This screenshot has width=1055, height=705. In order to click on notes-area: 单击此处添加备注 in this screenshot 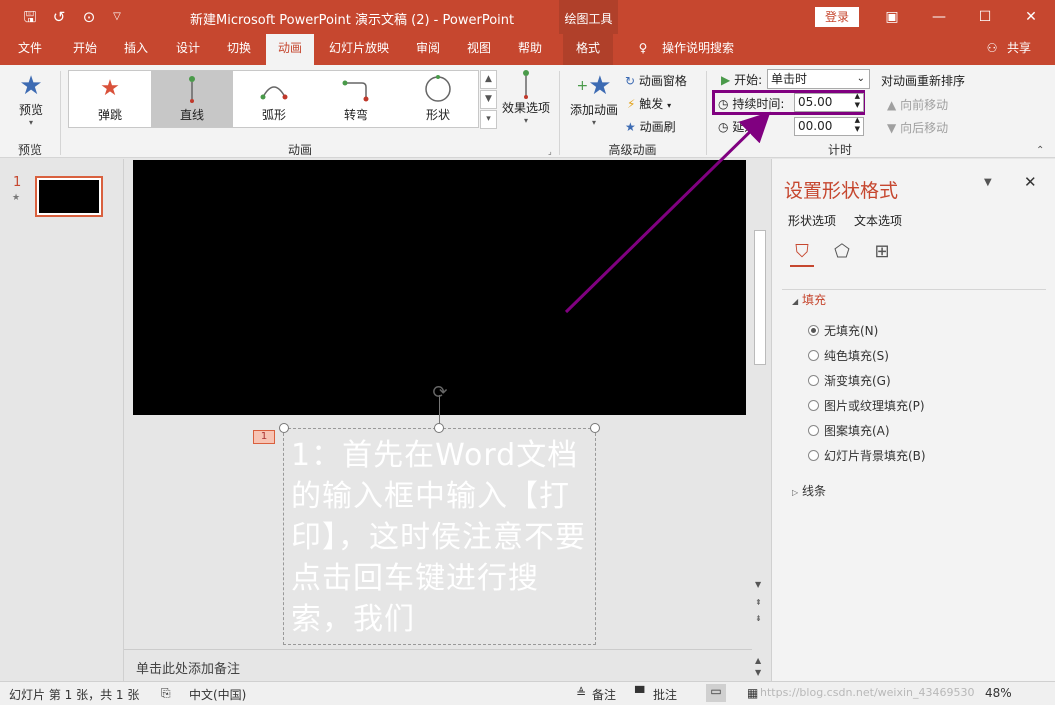, I will do `click(438, 665)`.